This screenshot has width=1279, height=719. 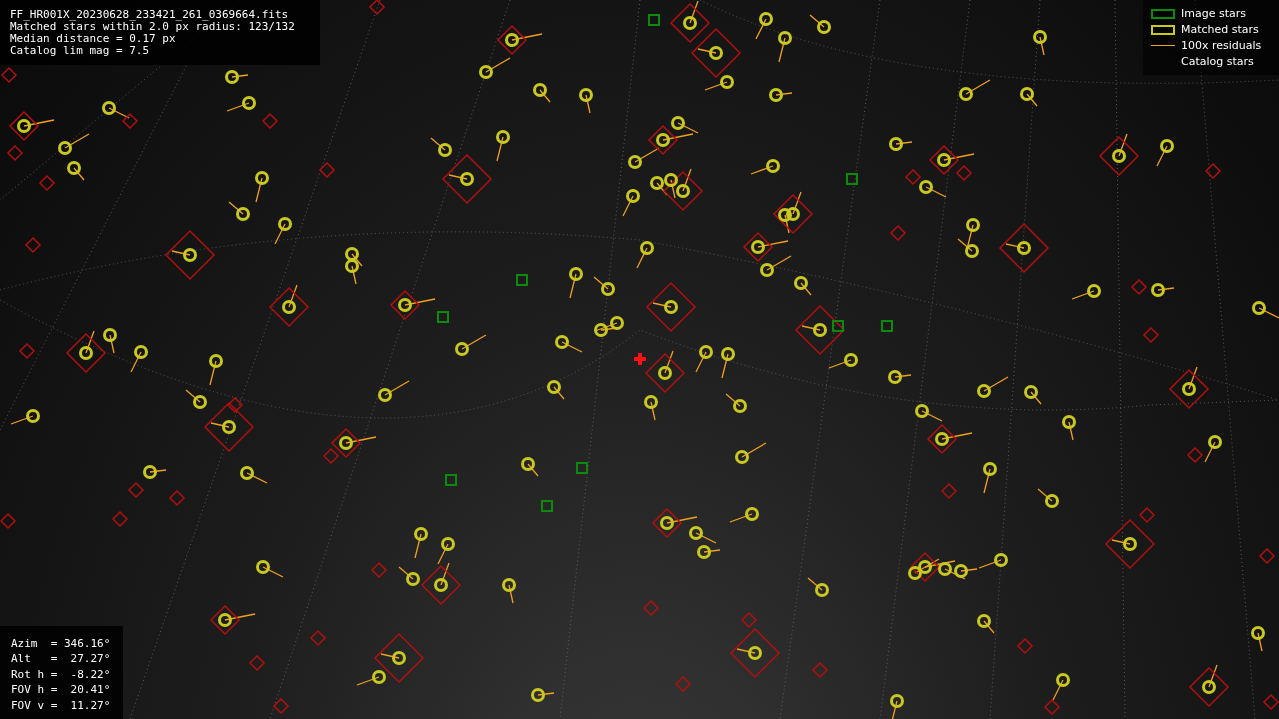 I want to click on legend-label: Catalog stars, so click(x=1217, y=61).